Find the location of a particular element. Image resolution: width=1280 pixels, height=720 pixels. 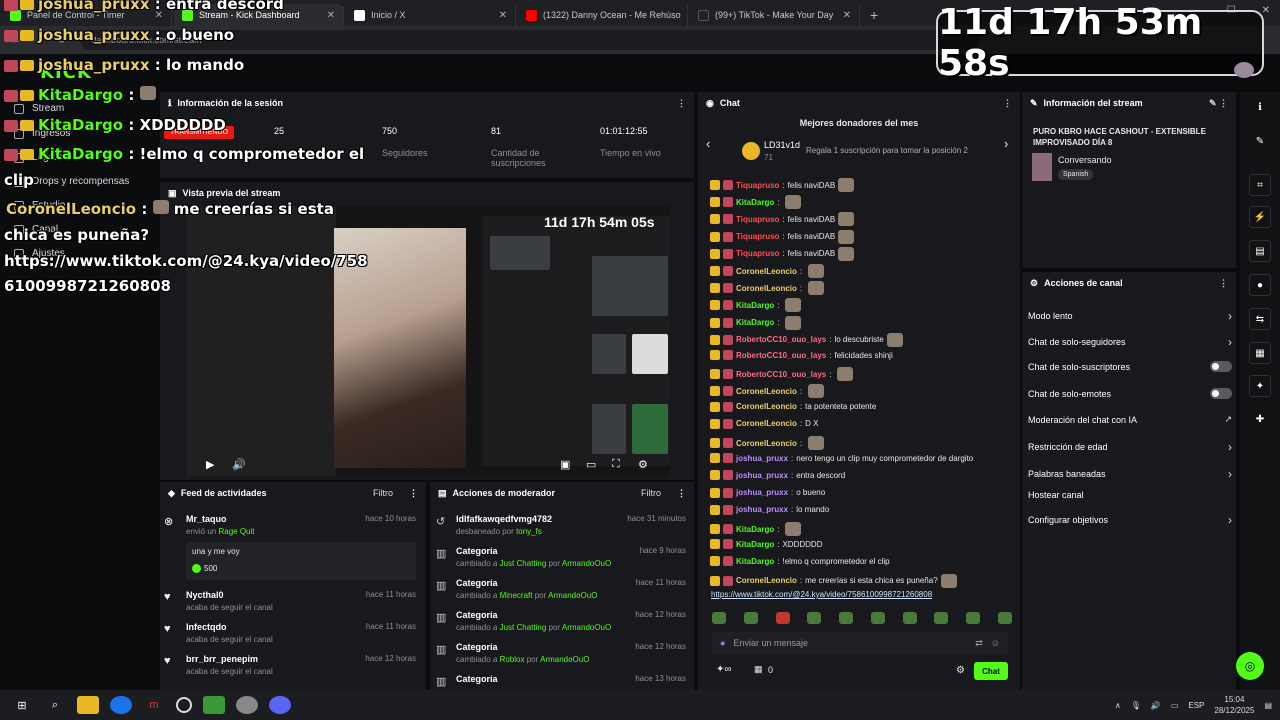

microphone-icon: ● is located at coordinates (722, 643).